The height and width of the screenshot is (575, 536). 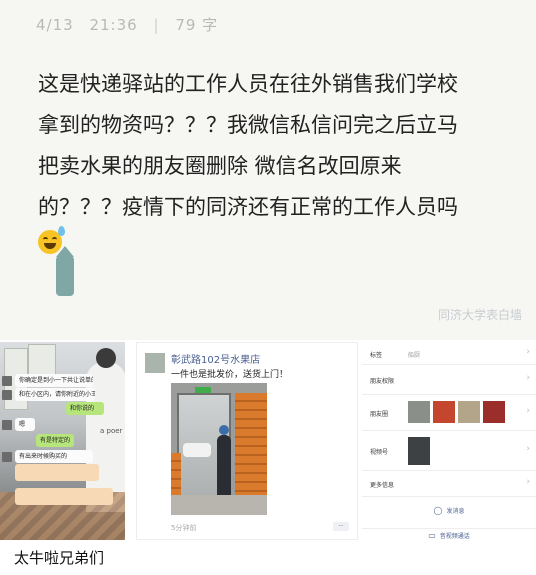 What do you see at coordinates (220, 166) in the screenshot?
I see `note-line-3: 把卖水果的朋友圈删除 微信名改回原来` at bounding box center [220, 166].